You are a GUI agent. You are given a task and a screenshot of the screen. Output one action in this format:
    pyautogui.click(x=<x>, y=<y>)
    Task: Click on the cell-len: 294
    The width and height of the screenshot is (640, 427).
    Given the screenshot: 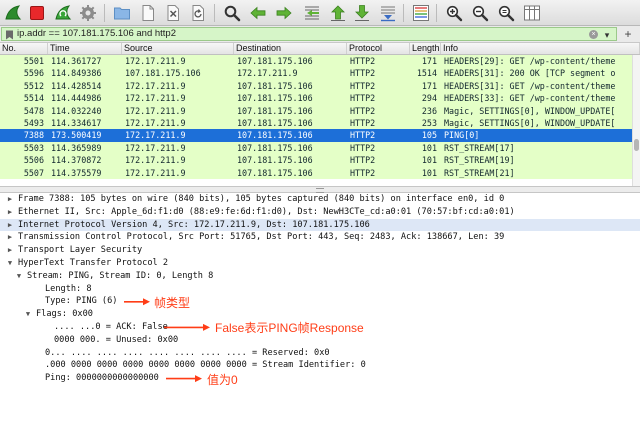 What is the action you would take?
    pyautogui.click(x=429, y=98)
    